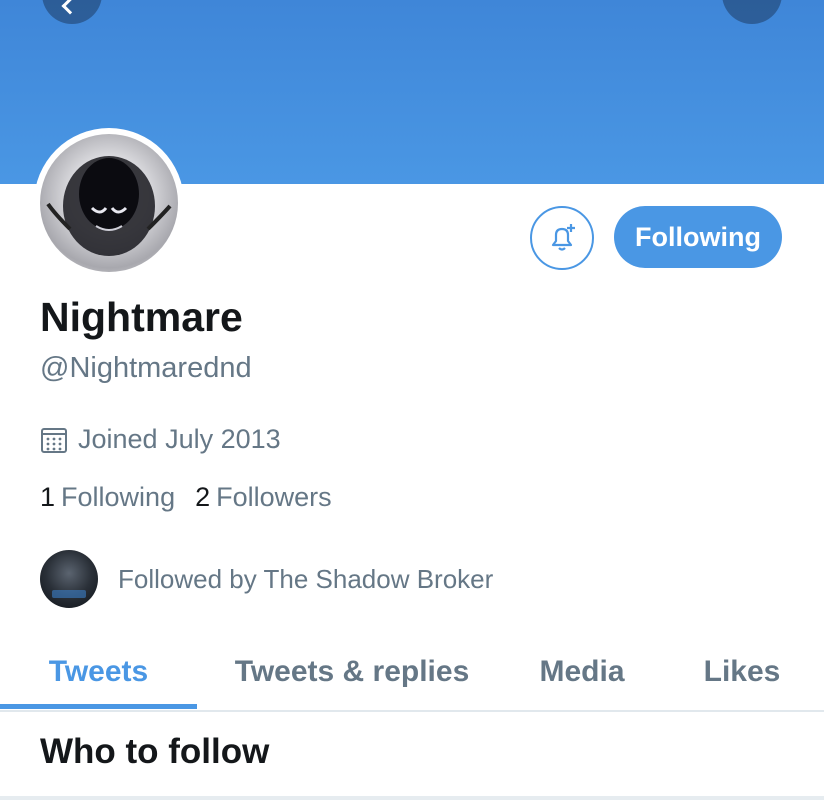  I want to click on back-button, so click(72, 12).